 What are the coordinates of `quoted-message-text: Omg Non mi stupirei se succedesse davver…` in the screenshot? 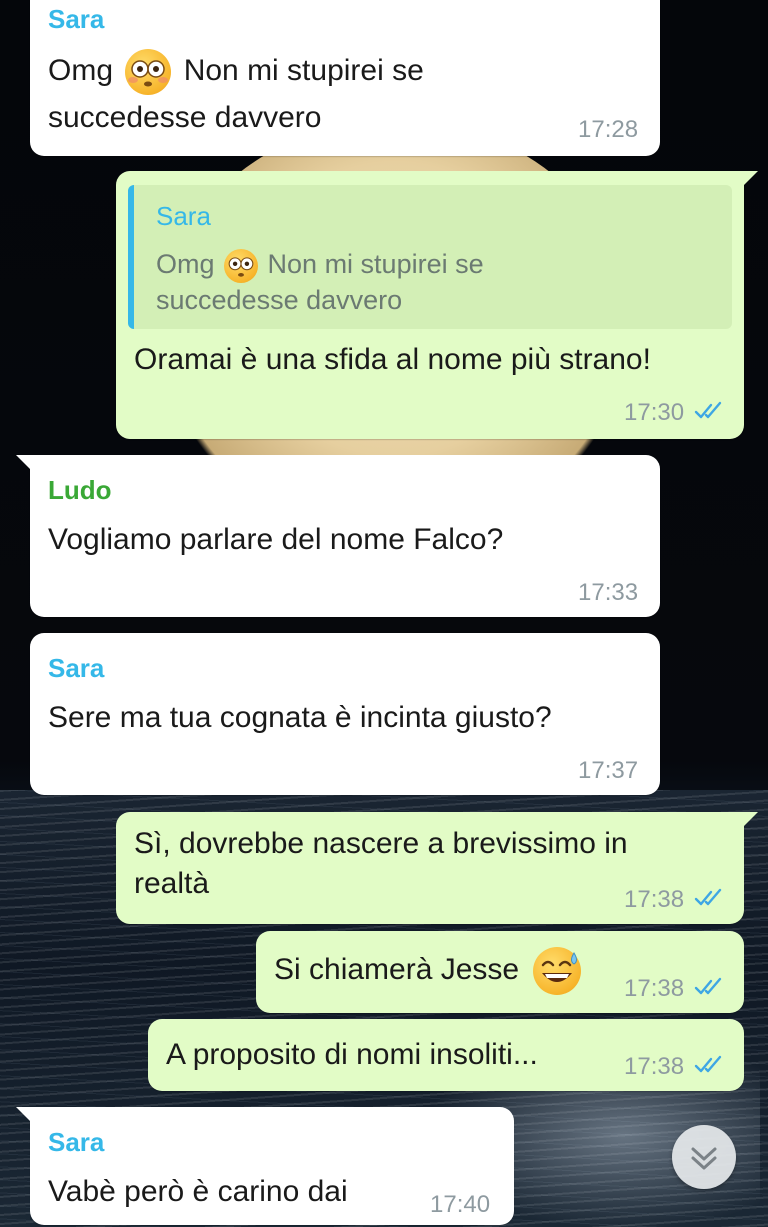 It's located at (320, 281).